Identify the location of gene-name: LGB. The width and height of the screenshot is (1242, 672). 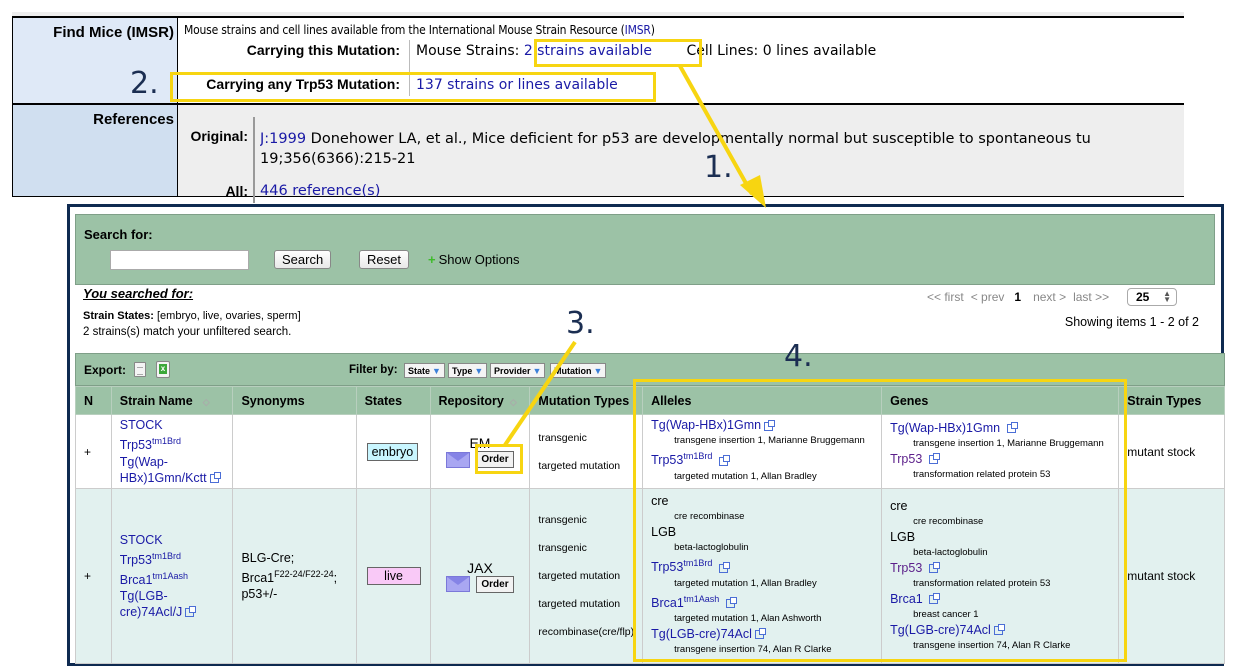
(903, 536).